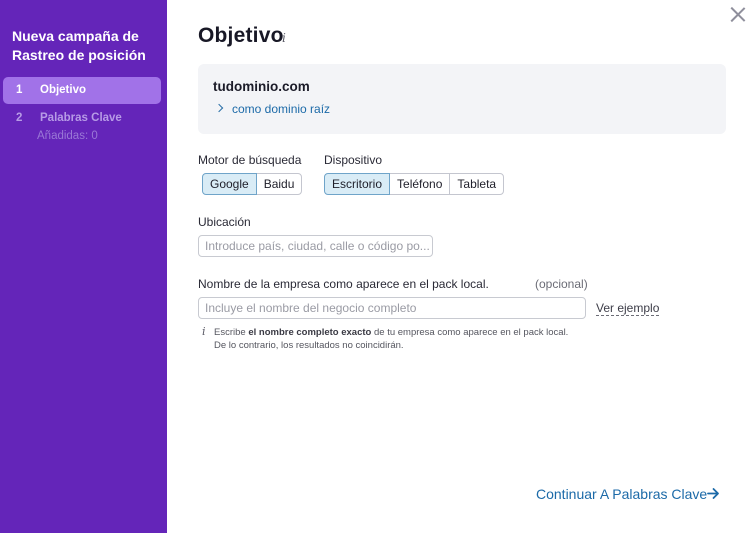 The width and height of the screenshot is (750, 533). What do you see at coordinates (229, 184) in the screenshot?
I see `engine-google-button: Google` at bounding box center [229, 184].